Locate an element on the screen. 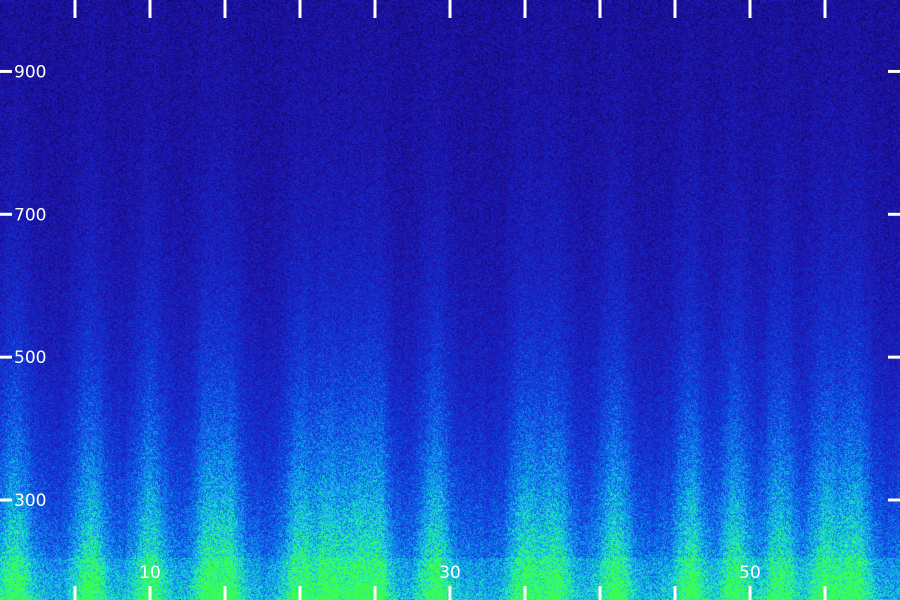 Image resolution: width=900 pixels, height=600 pixels. x-tick-label: 30 is located at coordinates (450, 573).